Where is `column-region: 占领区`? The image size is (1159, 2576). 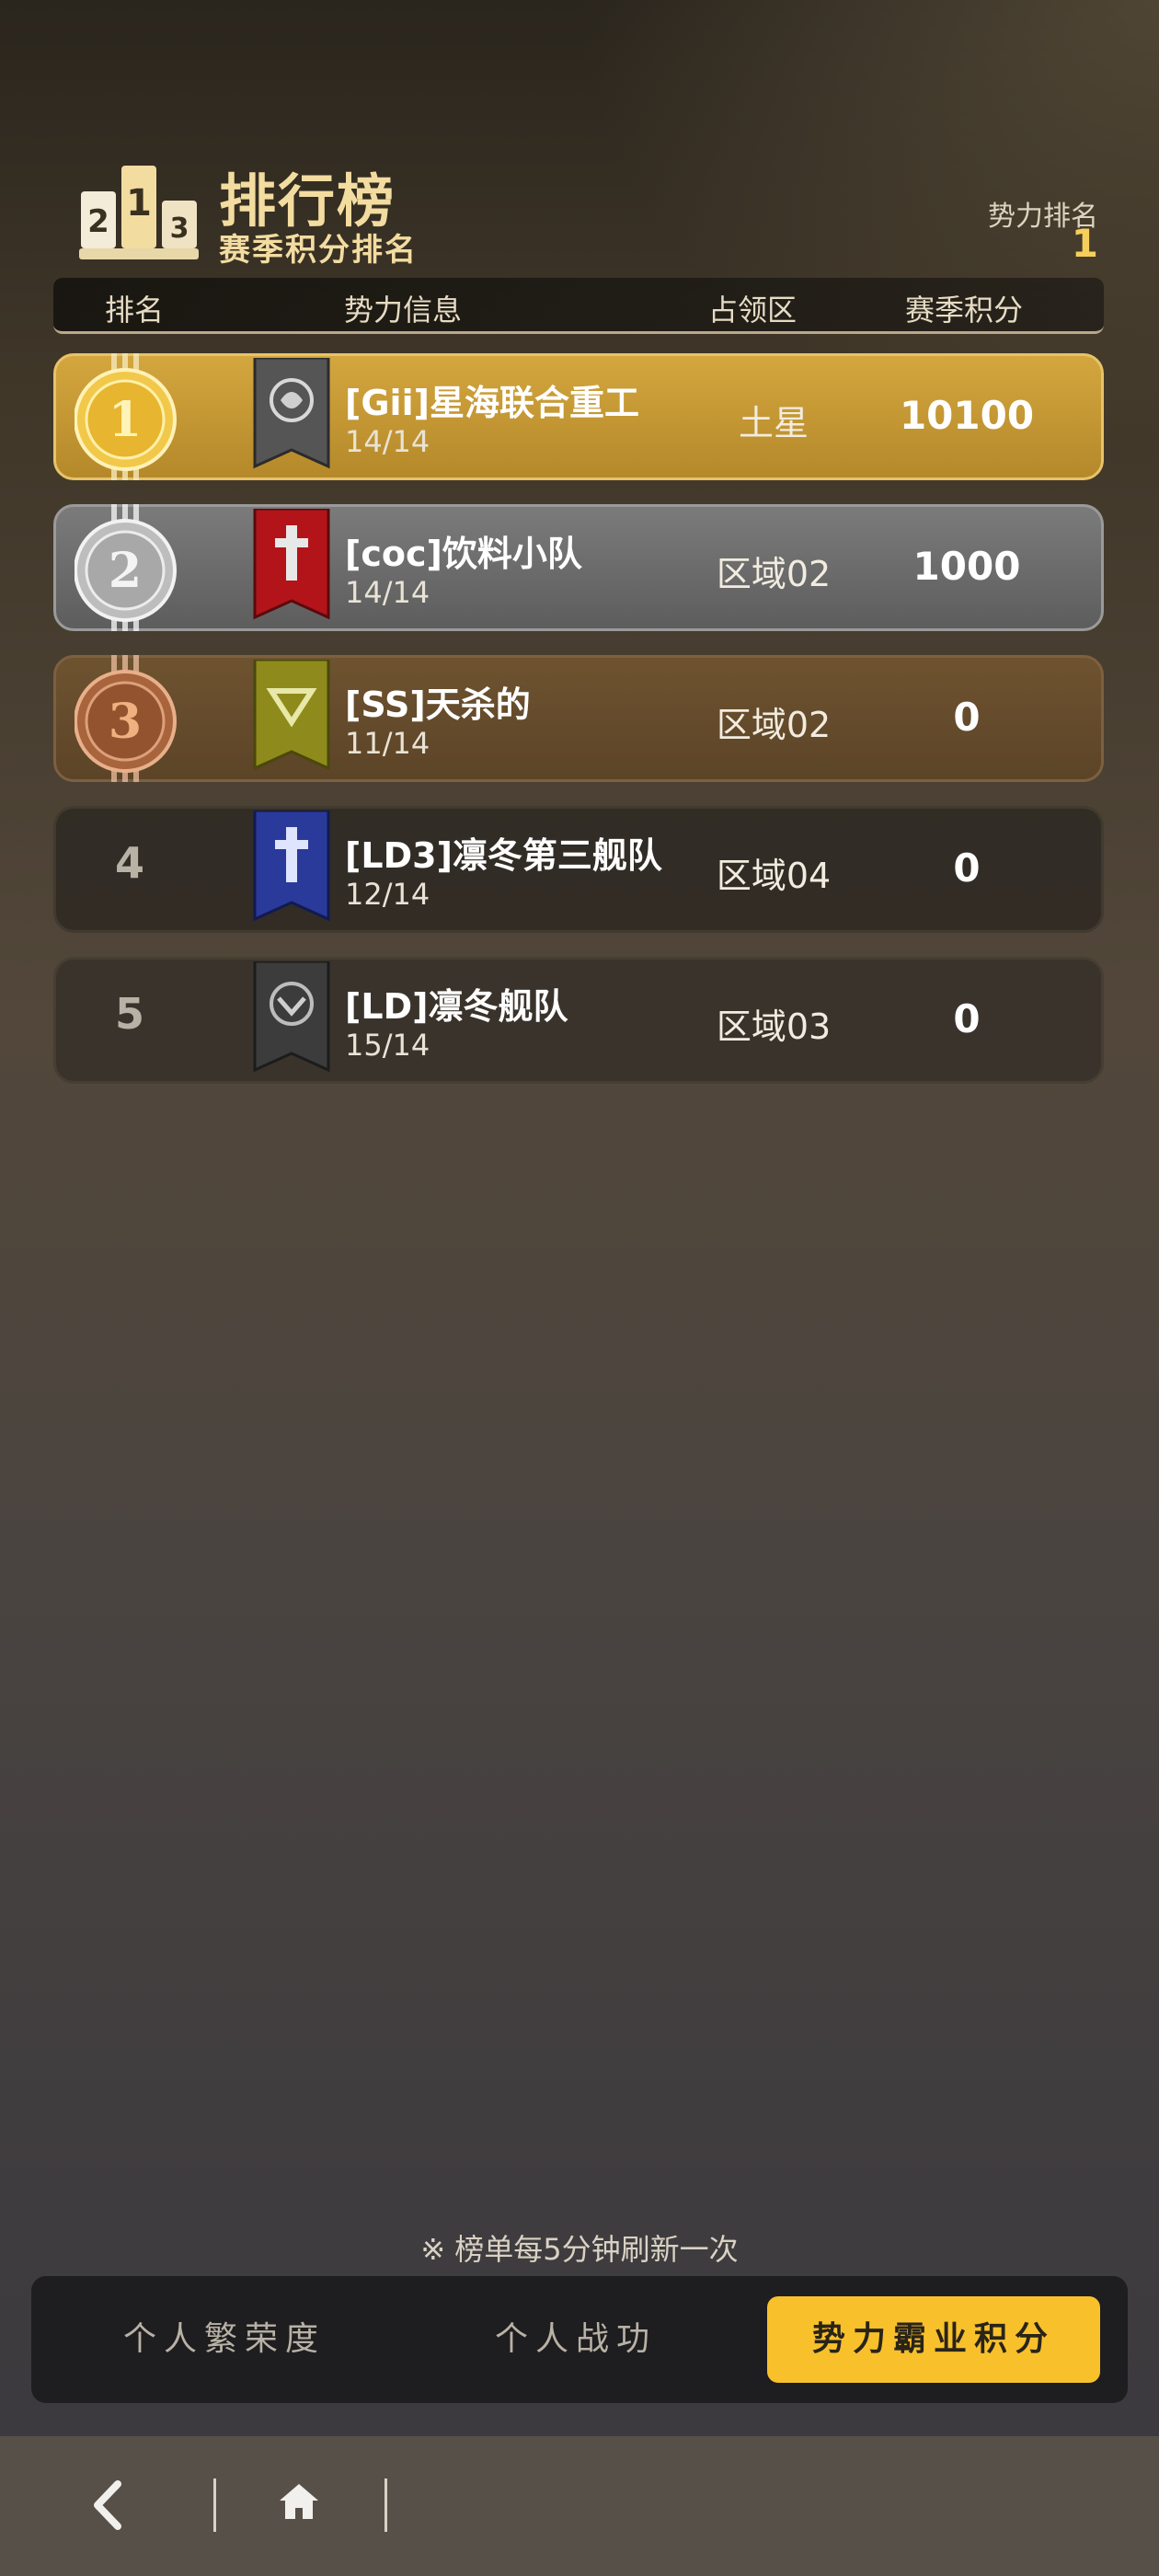 column-region: 占领区 is located at coordinates (753, 310).